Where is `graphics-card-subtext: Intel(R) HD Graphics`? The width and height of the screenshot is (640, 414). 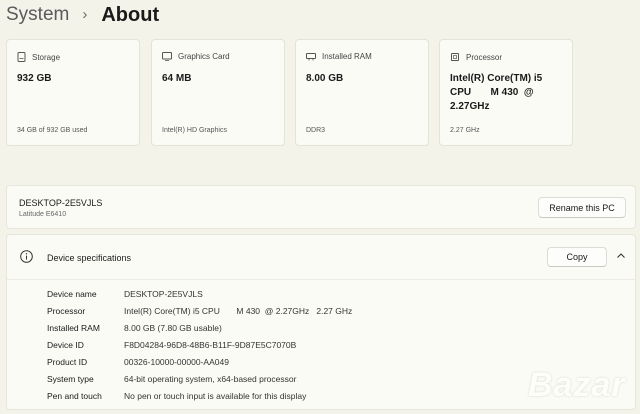 graphics-card-subtext: Intel(R) HD Graphics is located at coordinates (194, 130).